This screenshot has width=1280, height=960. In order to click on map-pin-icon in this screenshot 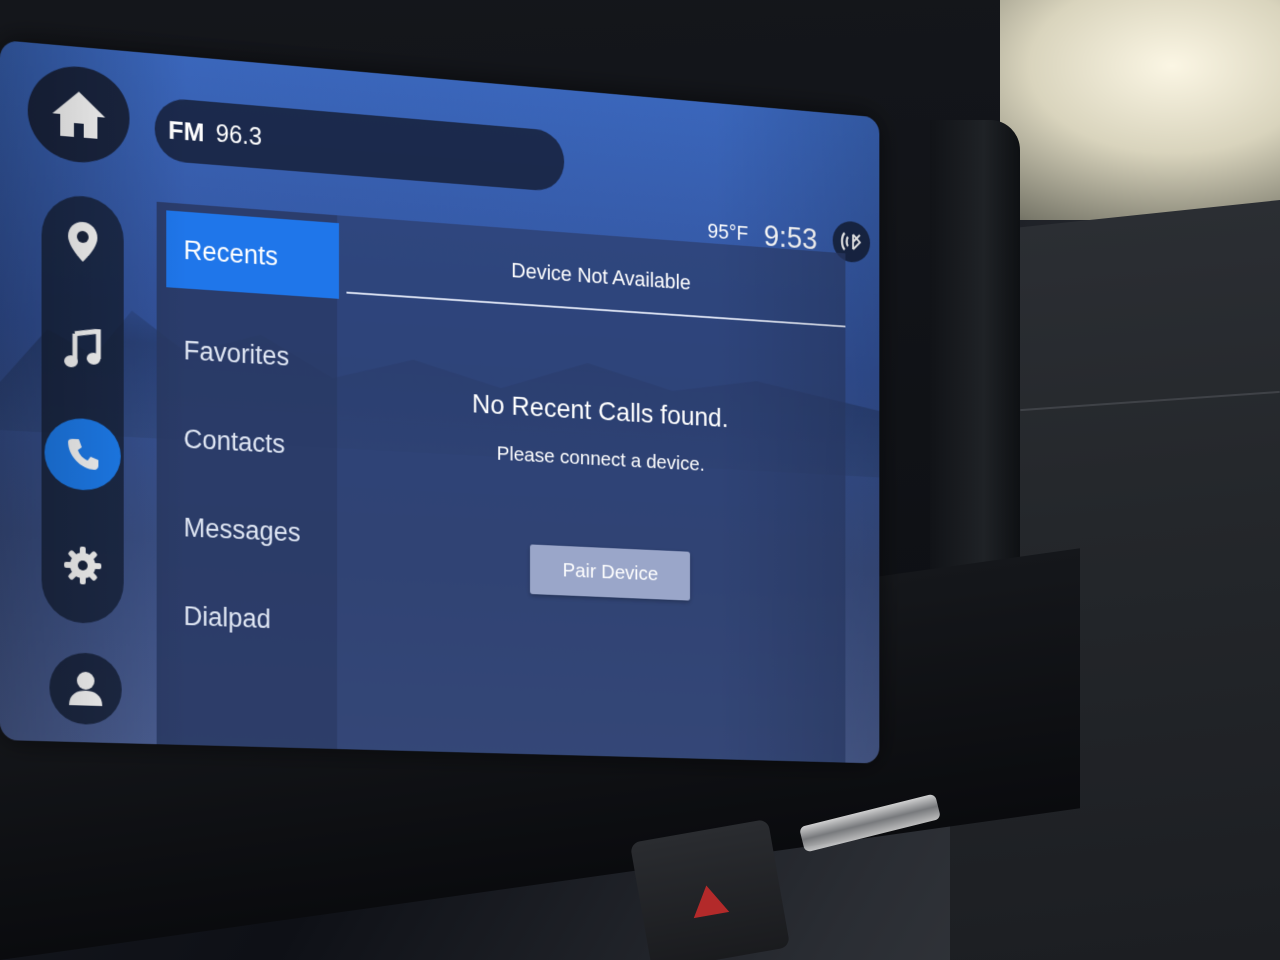, I will do `click(83, 241)`.